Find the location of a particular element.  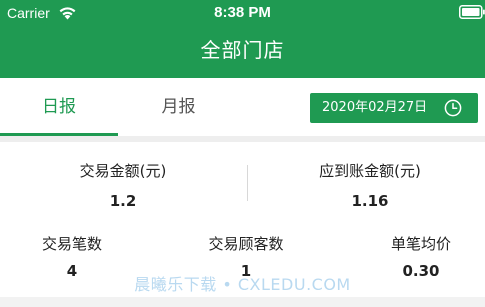

tab-daily-label: 日报 is located at coordinates (59, 107).